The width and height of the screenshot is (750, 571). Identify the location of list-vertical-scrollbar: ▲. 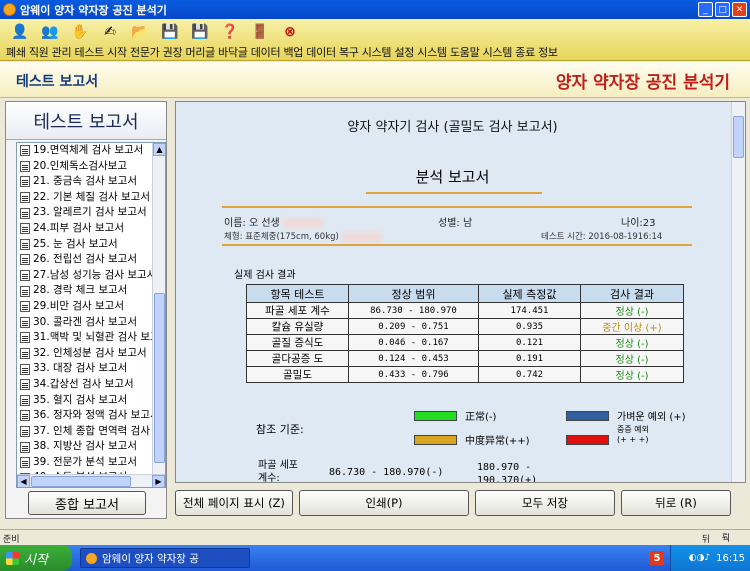
(158, 309).